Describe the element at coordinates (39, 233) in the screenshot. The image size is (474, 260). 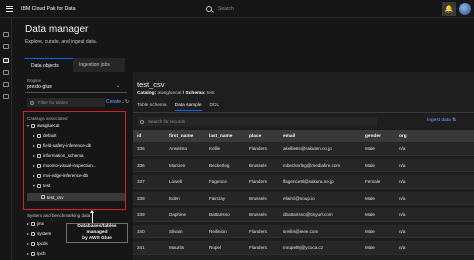
I see `tree-item-system: ▸ system` at that location.